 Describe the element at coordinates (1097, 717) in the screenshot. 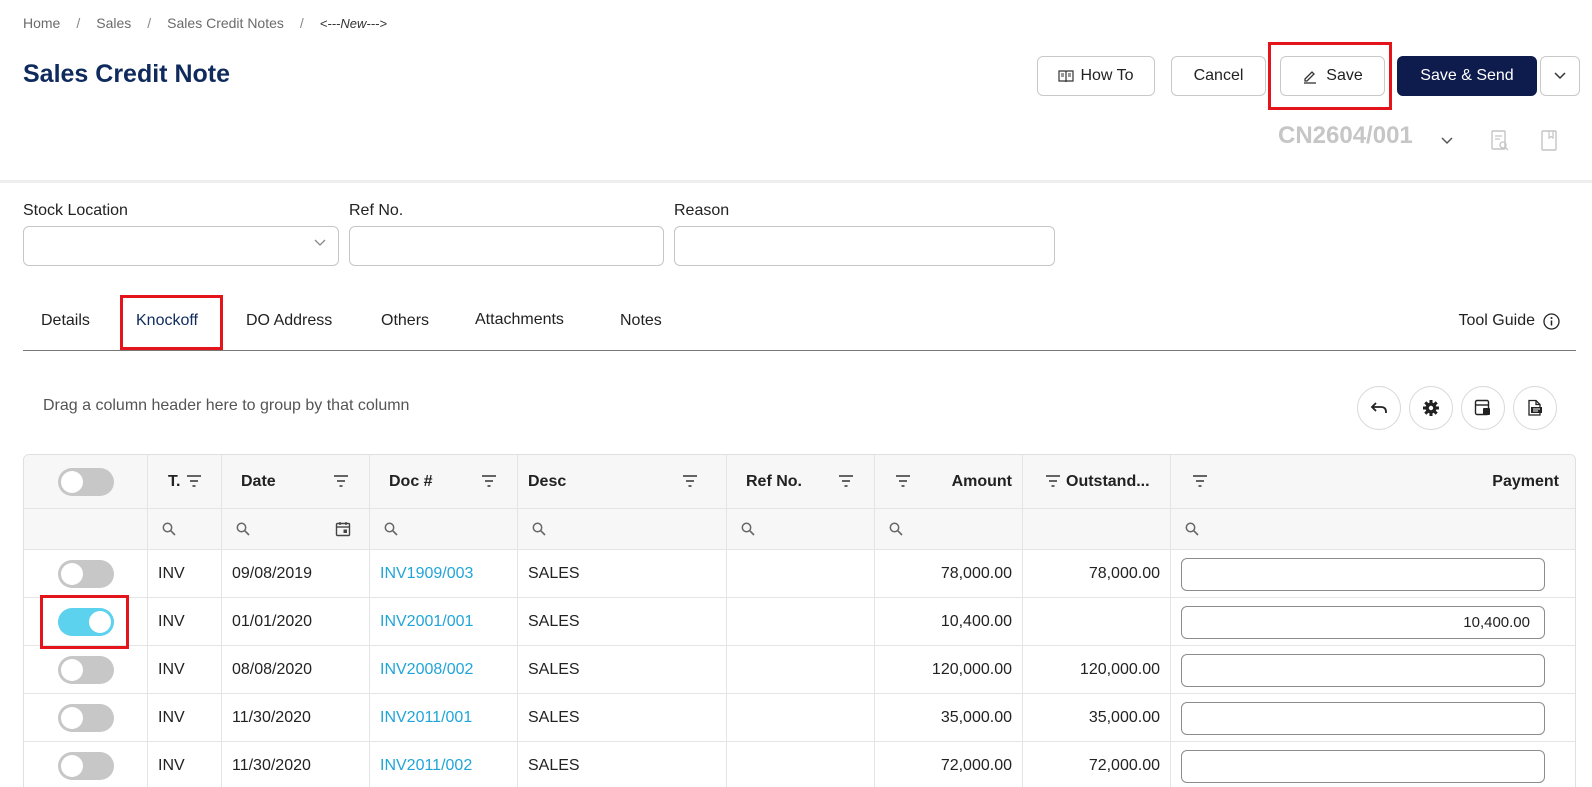

I see `cell-outstanding: 35,000.00` at that location.